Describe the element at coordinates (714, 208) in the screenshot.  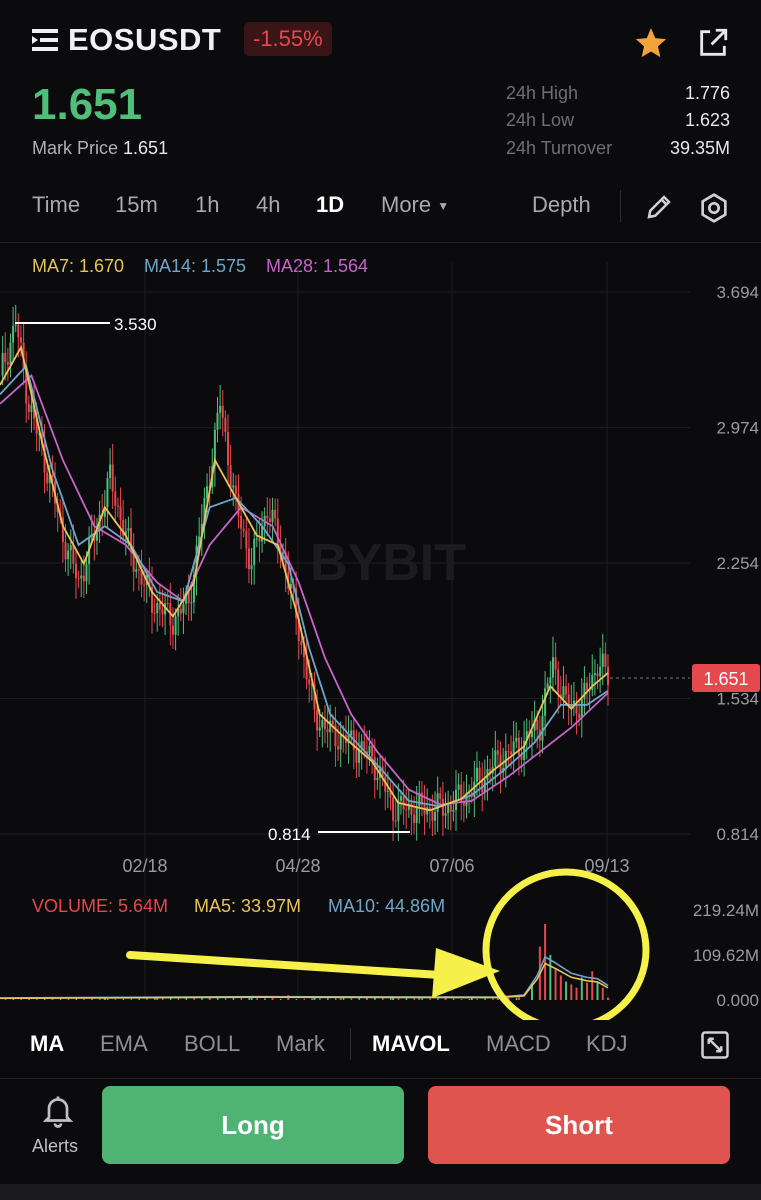
I see `settings-icon` at that location.